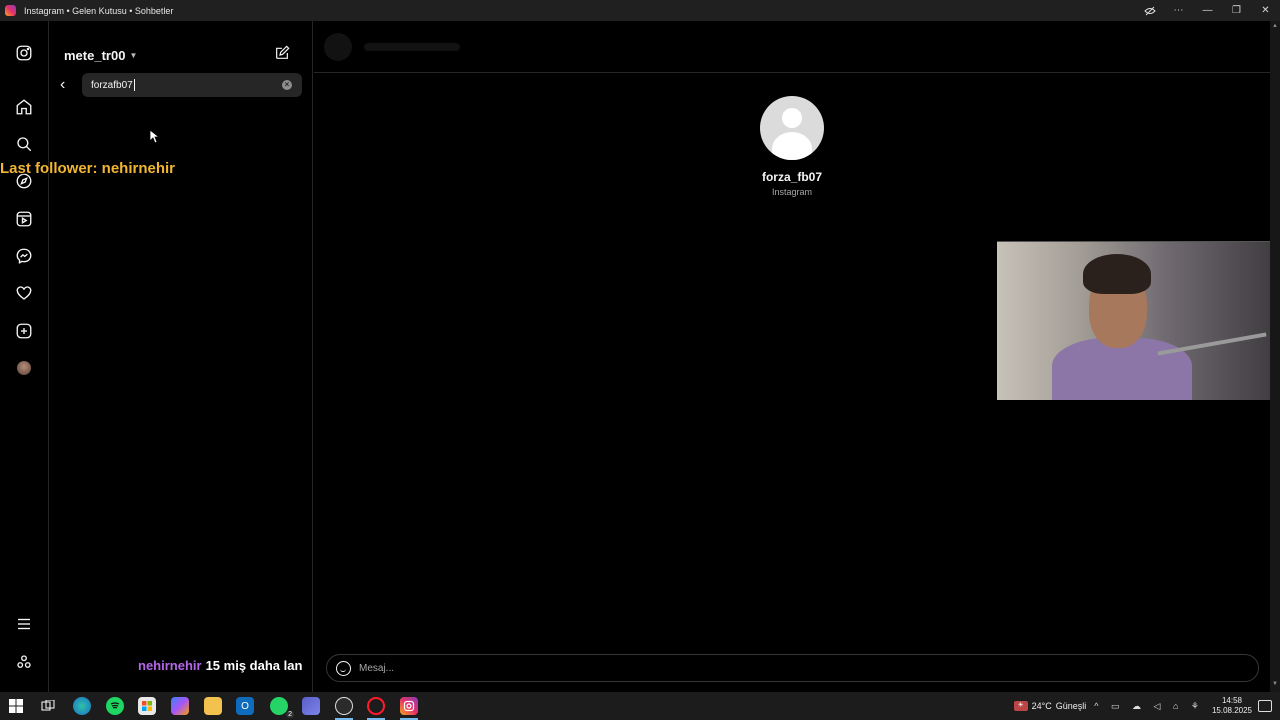  I want to click on task-view-icon, so click(48, 706).